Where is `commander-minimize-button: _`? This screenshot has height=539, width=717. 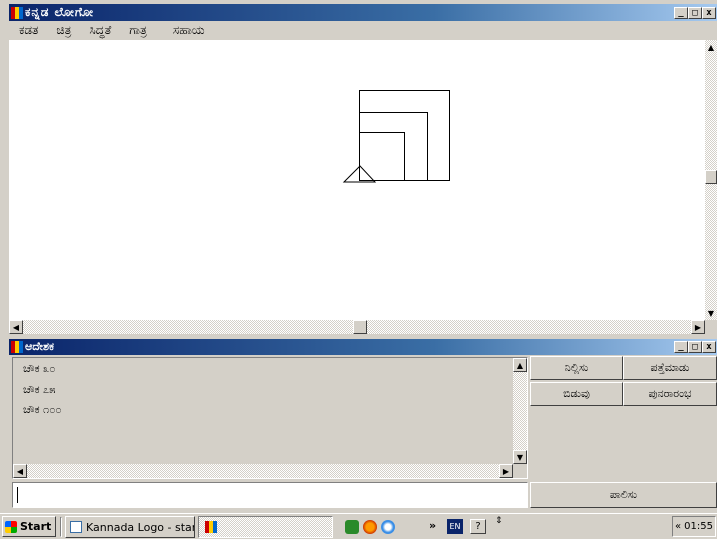
commander-minimize-button: _ is located at coordinates (681, 347).